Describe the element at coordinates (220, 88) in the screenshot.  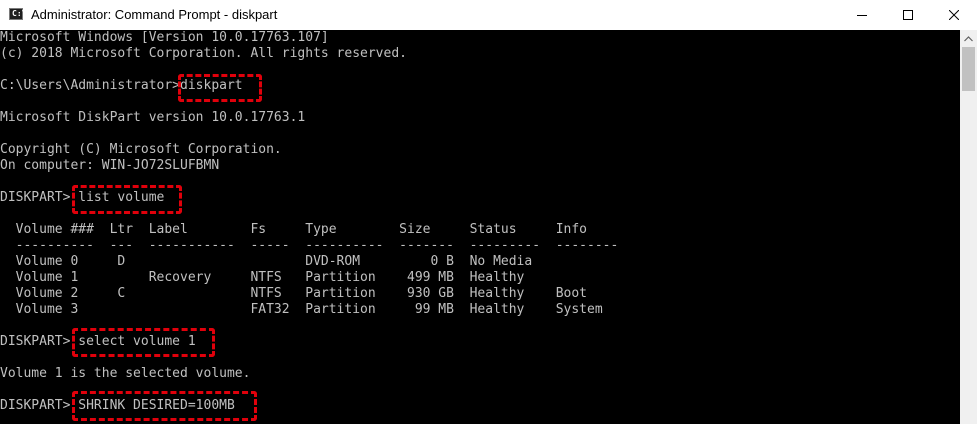
I see `command-highlight-diskpart` at that location.